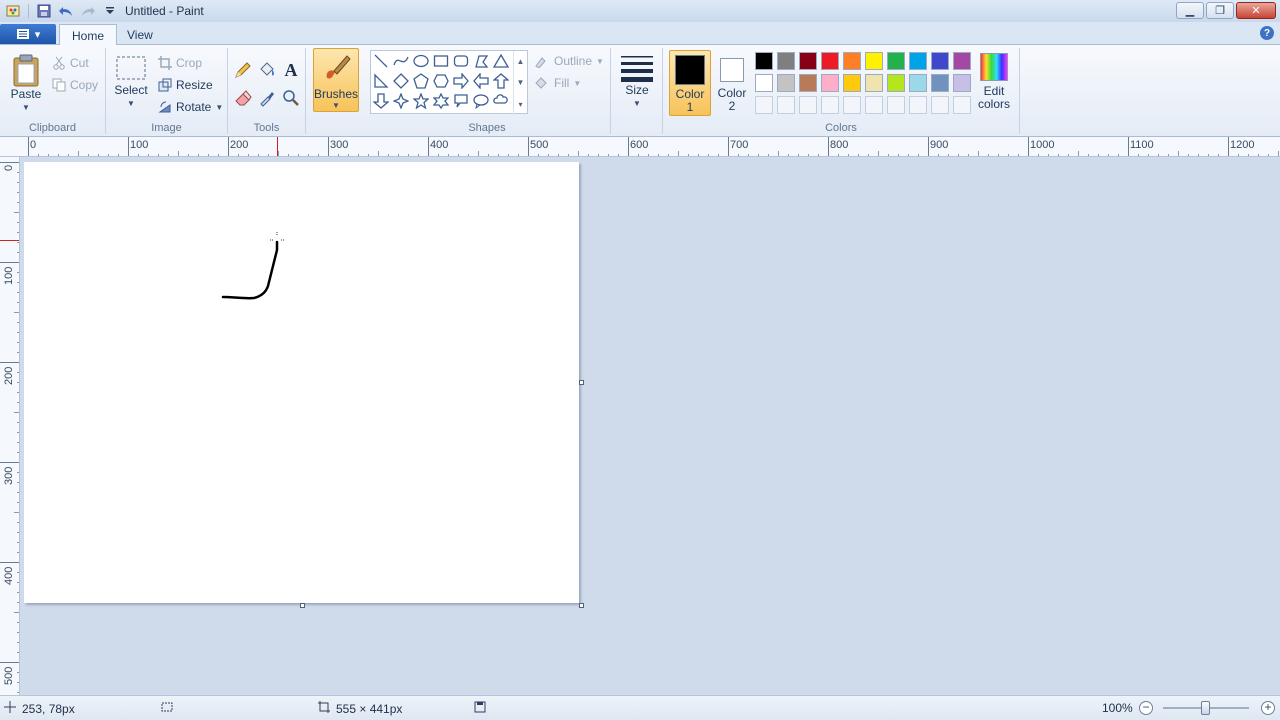 This screenshot has height=720, width=1280. What do you see at coordinates (243, 70) in the screenshot?
I see `pencil-icon` at bounding box center [243, 70].